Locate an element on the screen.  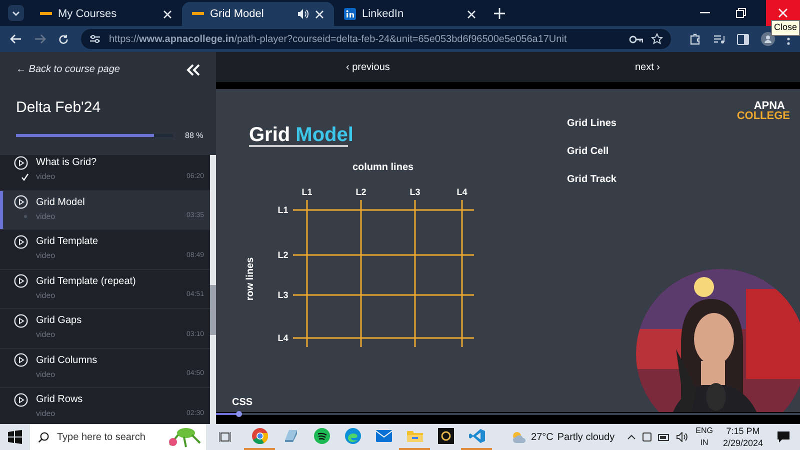
clock-time: 7:15 PM is located at coordinates (743, 431).